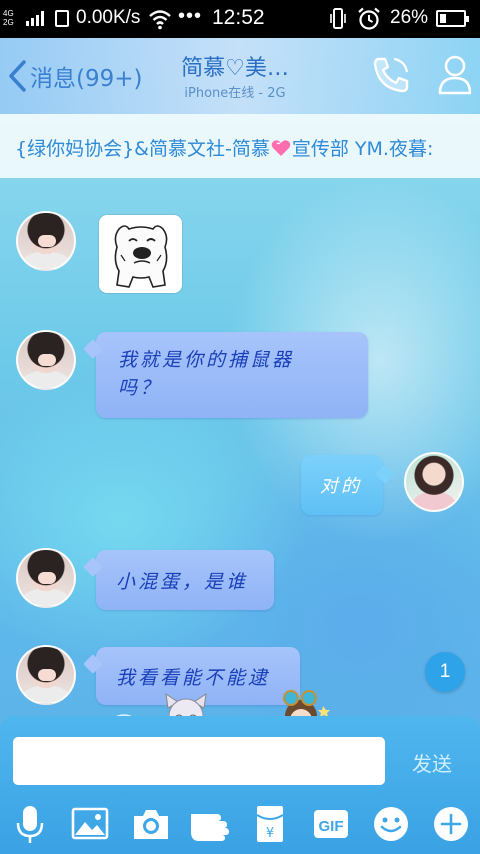 The width and height of the screenshot is (480, 854). Describe the element at coordinates (281, 148) in the screenshot. I see `heart-emoji-icon` at that location.